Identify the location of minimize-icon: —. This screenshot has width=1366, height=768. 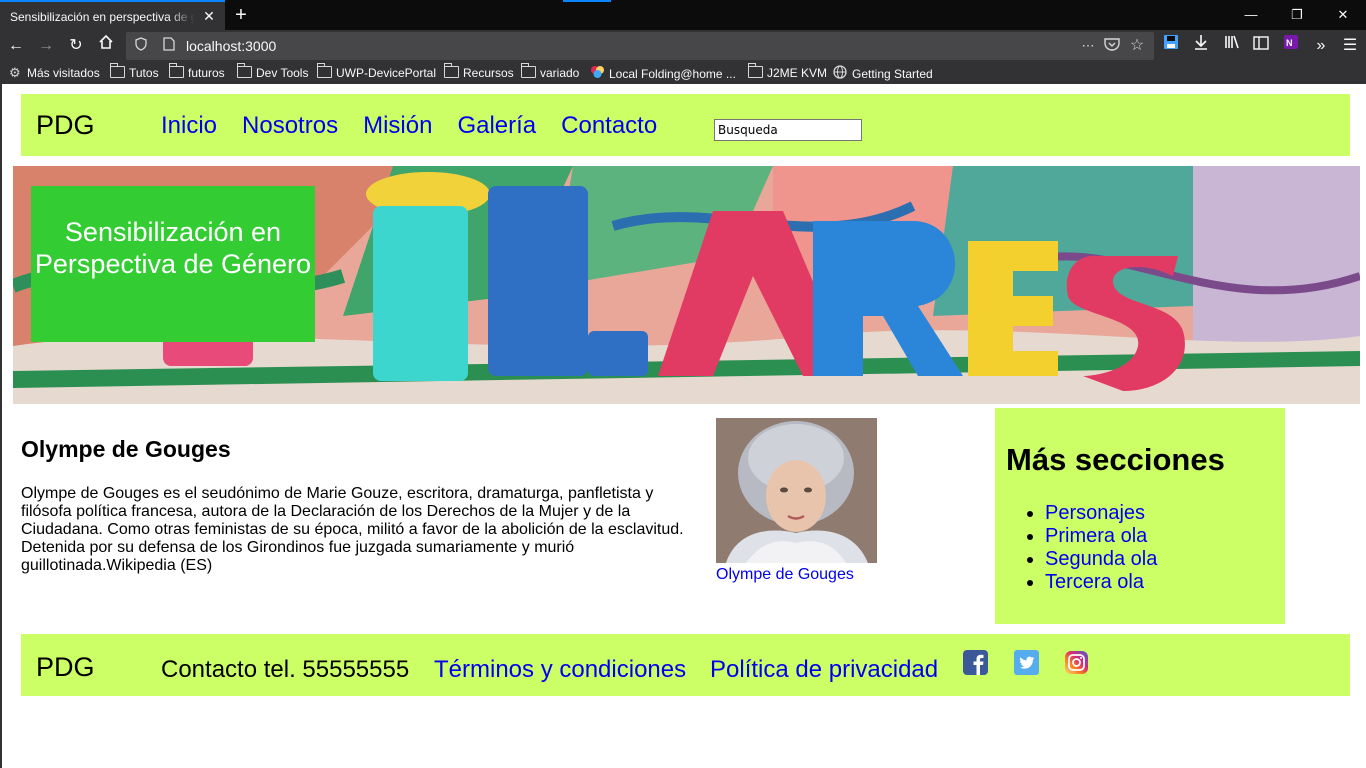
(1251, 15).